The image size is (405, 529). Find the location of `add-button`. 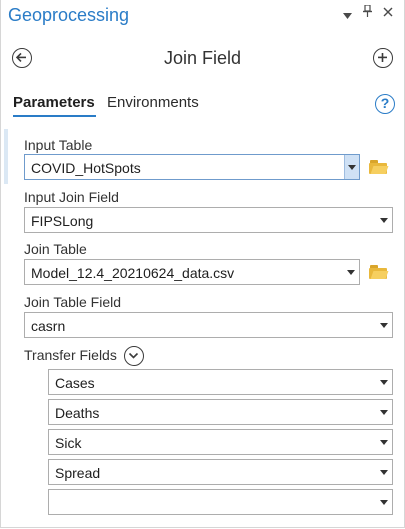

add-button is located at coordinates (383, 58).